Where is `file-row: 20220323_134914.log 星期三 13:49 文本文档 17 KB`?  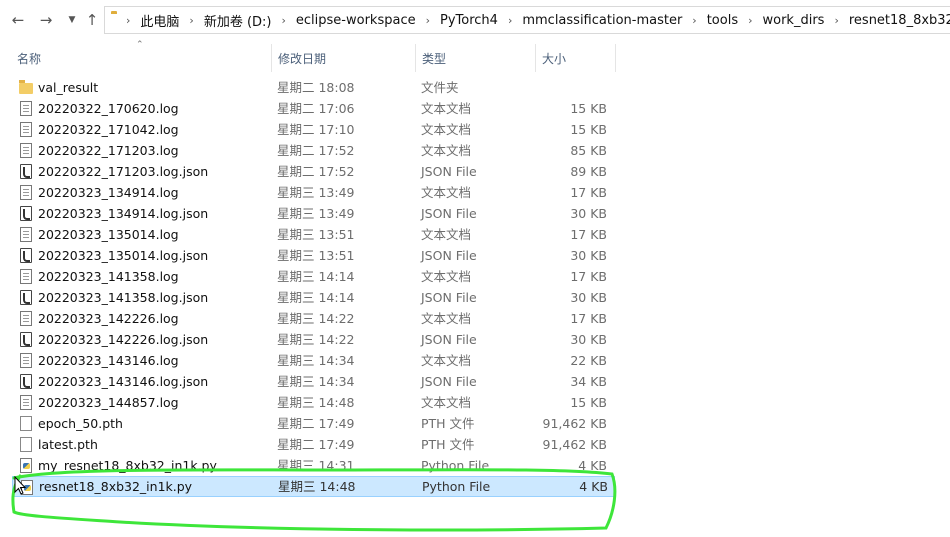 file-row: 20220323_134914.log 星期三 13:49 文本文档 17 KB is located at coordinates (481, 192).